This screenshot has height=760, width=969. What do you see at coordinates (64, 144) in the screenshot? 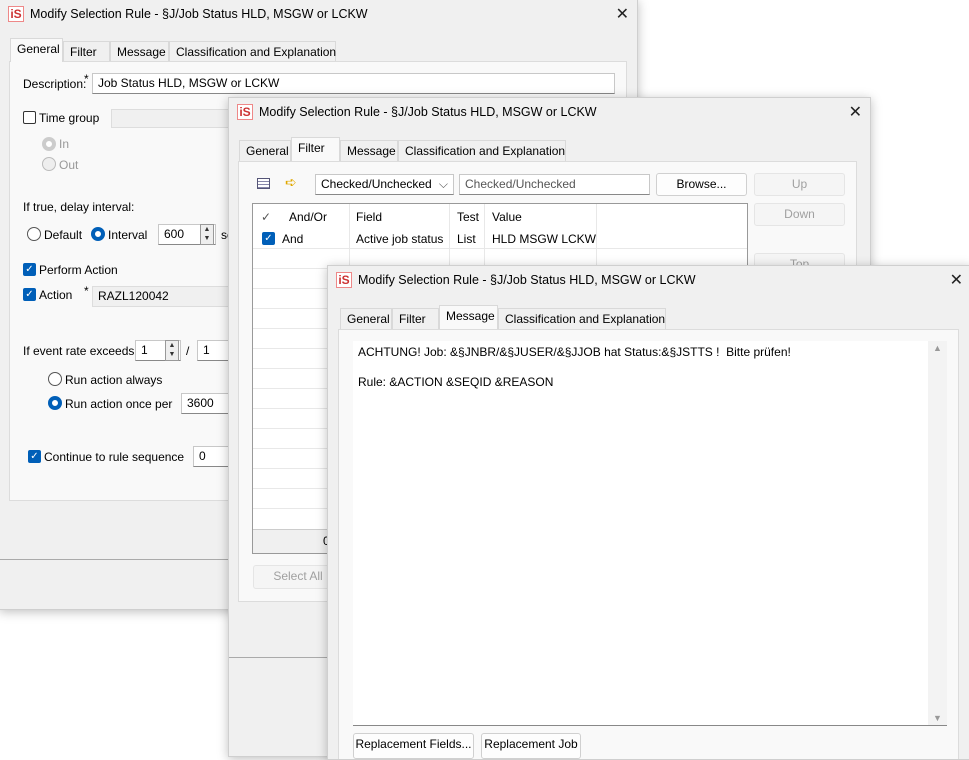
I see `in-label: In` at bounding box center [64, 144].